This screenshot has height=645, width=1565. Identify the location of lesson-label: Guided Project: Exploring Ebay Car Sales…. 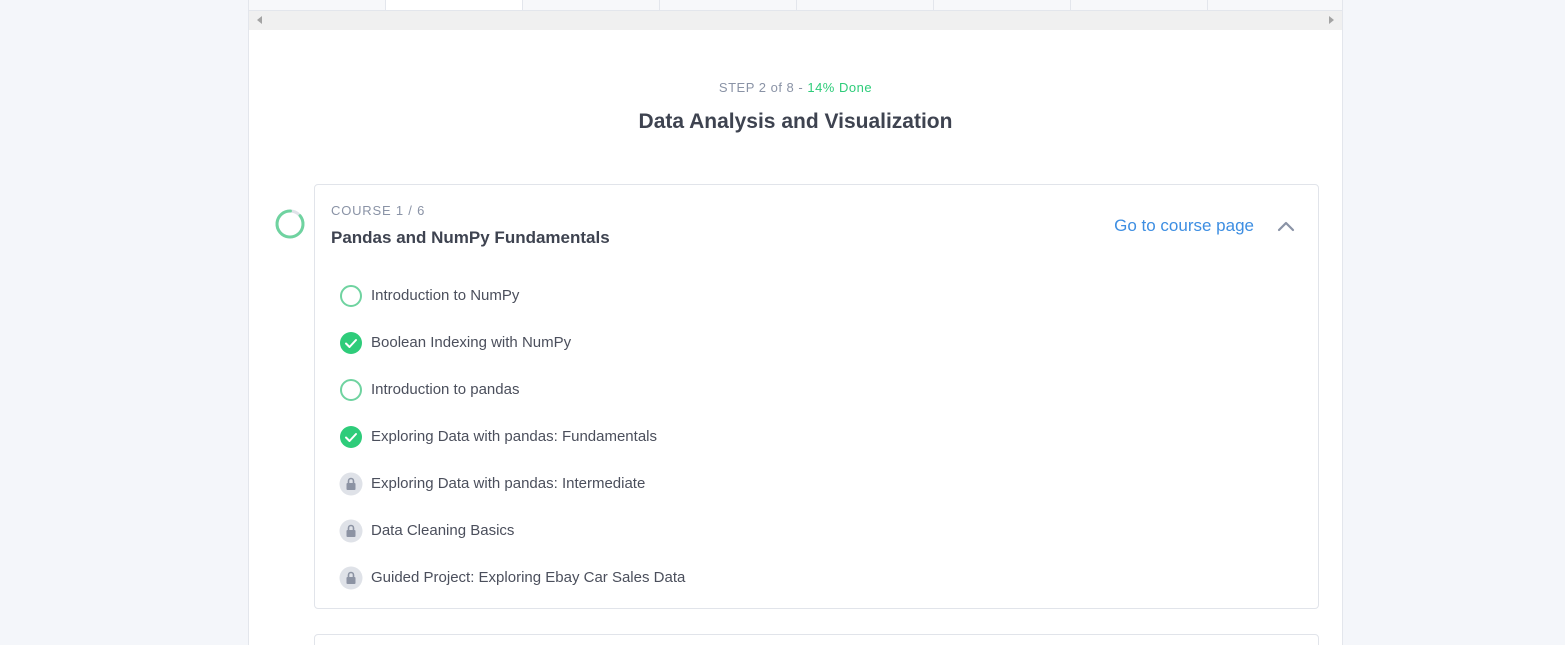
(528, 577).